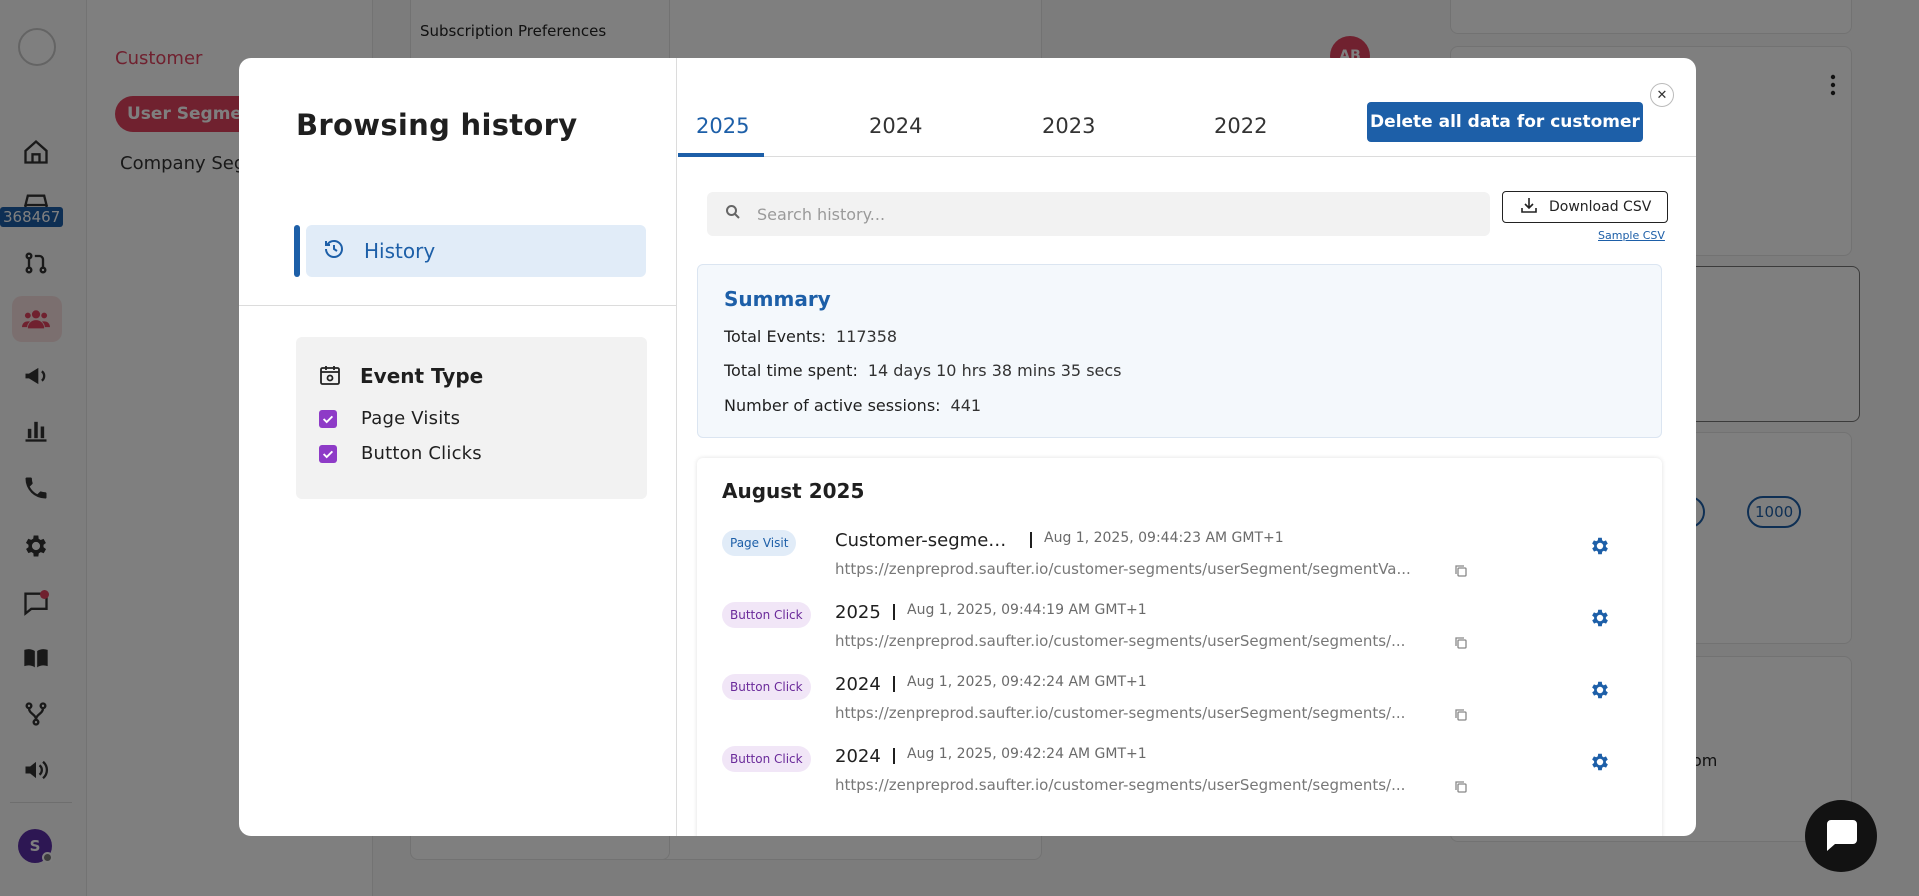 The height and width of the screenshot is (896, 1919). Describe the element at coordinates (791, 370) in the screenshot. I see `total-time-label: Total time spent:` at that location.